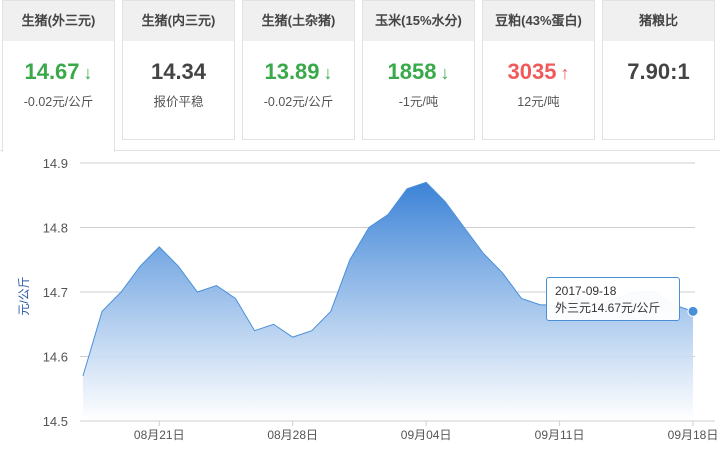 The height and width of the screenshot is (466, 720). Describe the element at coordinates (52, 71) in the screenshot. I see `card-value: 14.67` at that location.